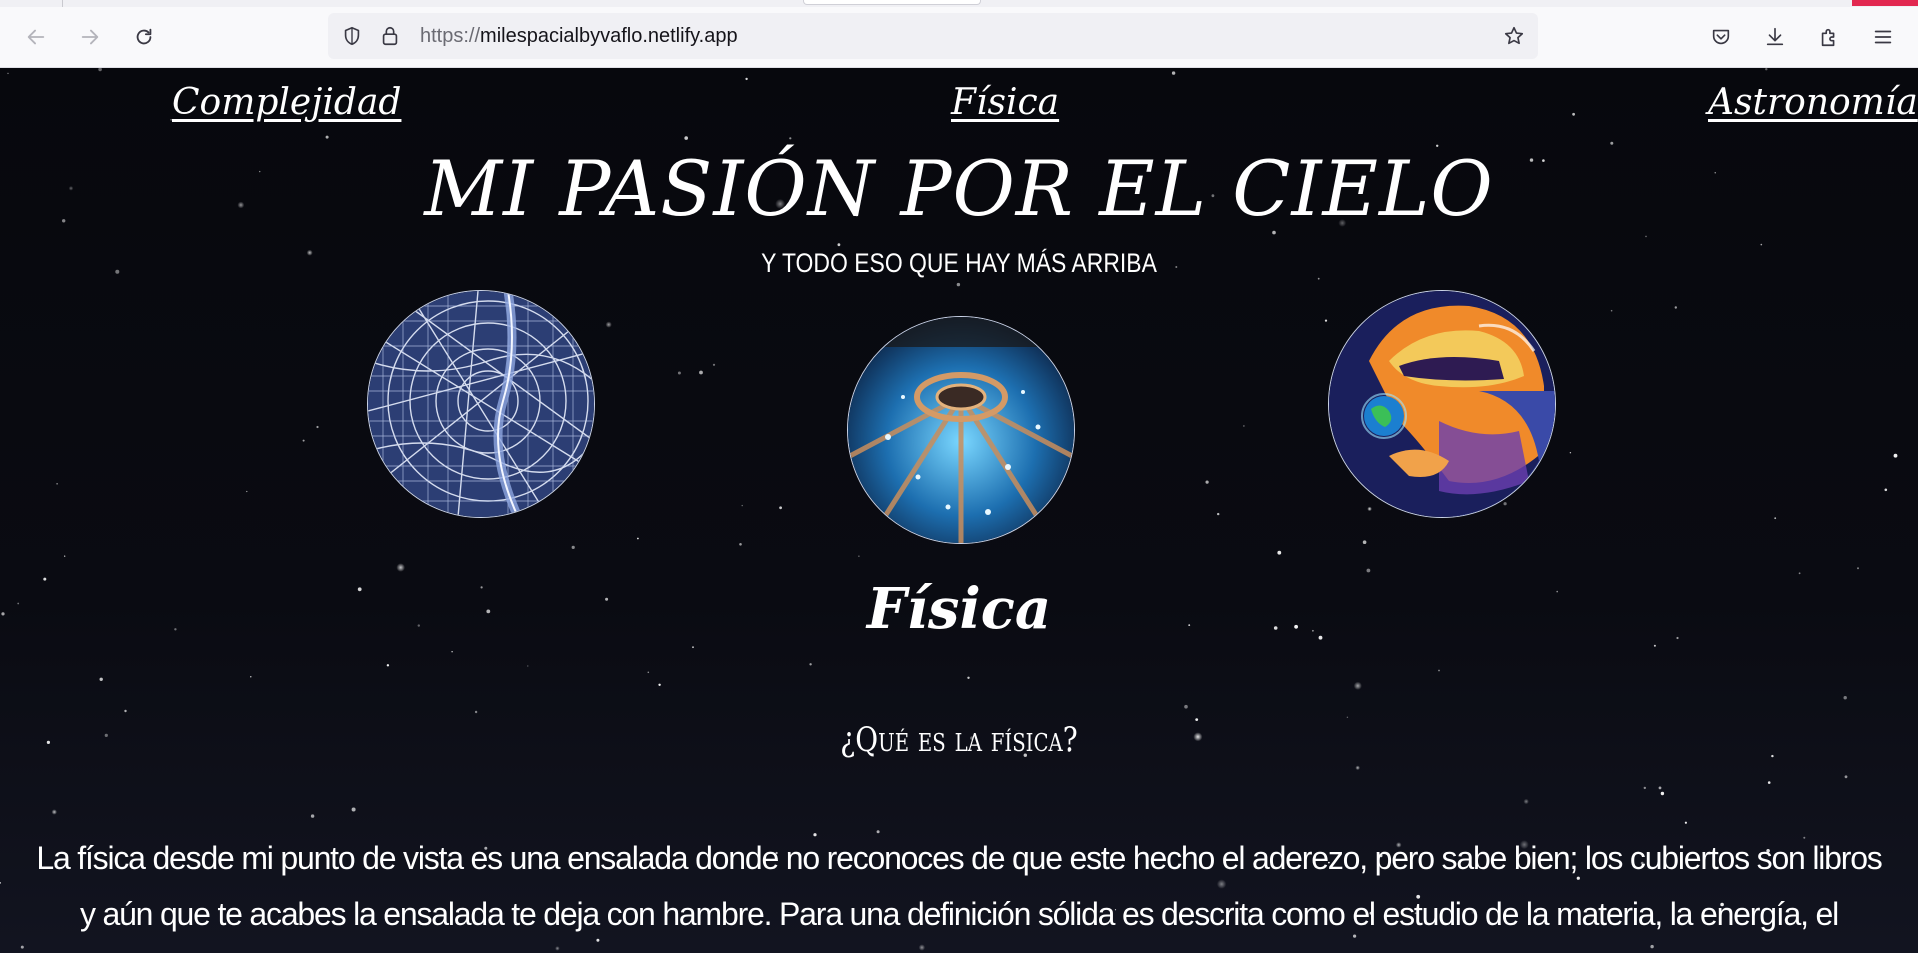 This screenshot has height=953, width=1918. What do you see at coordinates (1775, 37) in the screenshot?
I see `download-icon` at bounding box center [1775, 37].